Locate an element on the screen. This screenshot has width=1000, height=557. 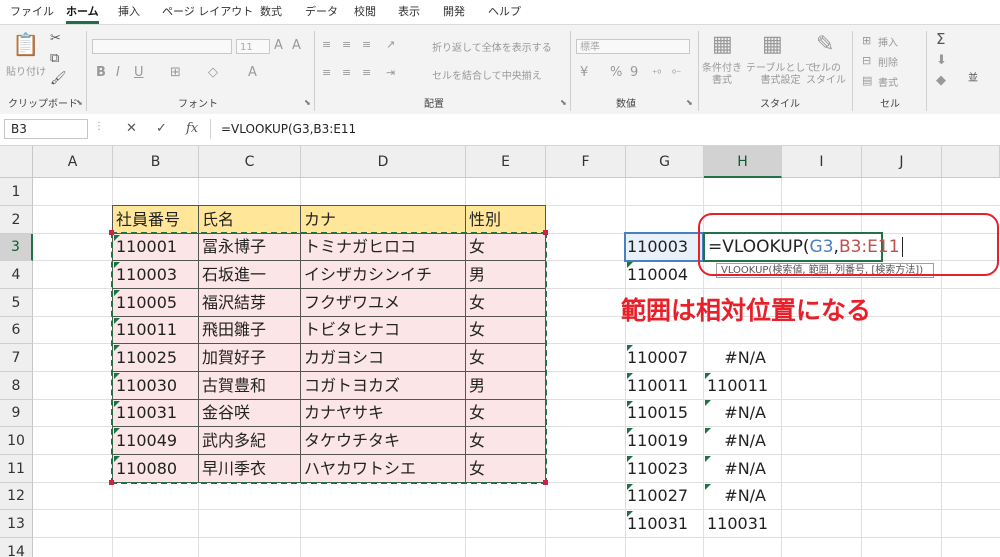
format-painter-icon: 🖌 is located at coordinates (58, 79).